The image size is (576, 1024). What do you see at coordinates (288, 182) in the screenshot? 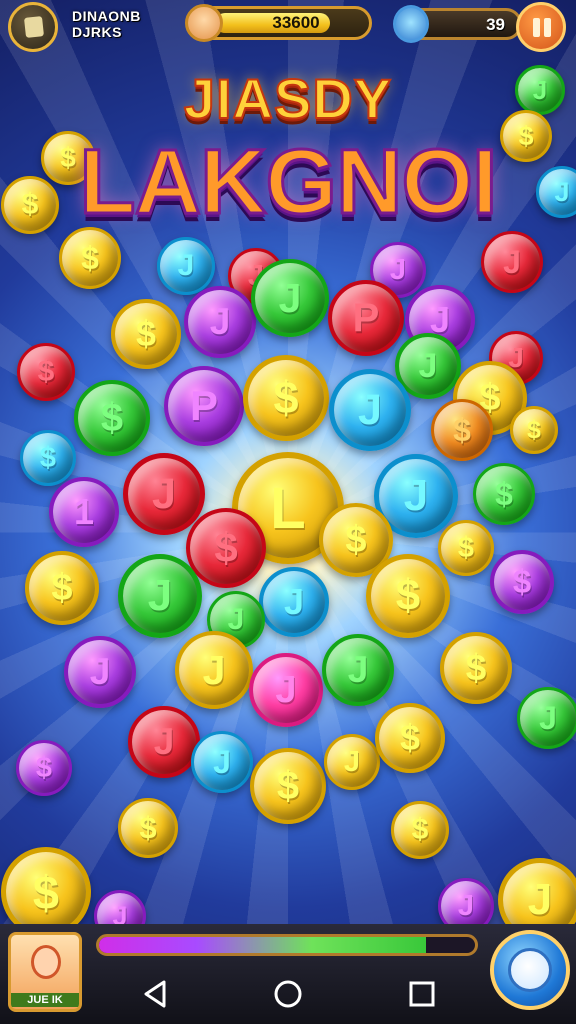
I see `game-title-main: LAKGNOI` at bounding box center [288, 182].